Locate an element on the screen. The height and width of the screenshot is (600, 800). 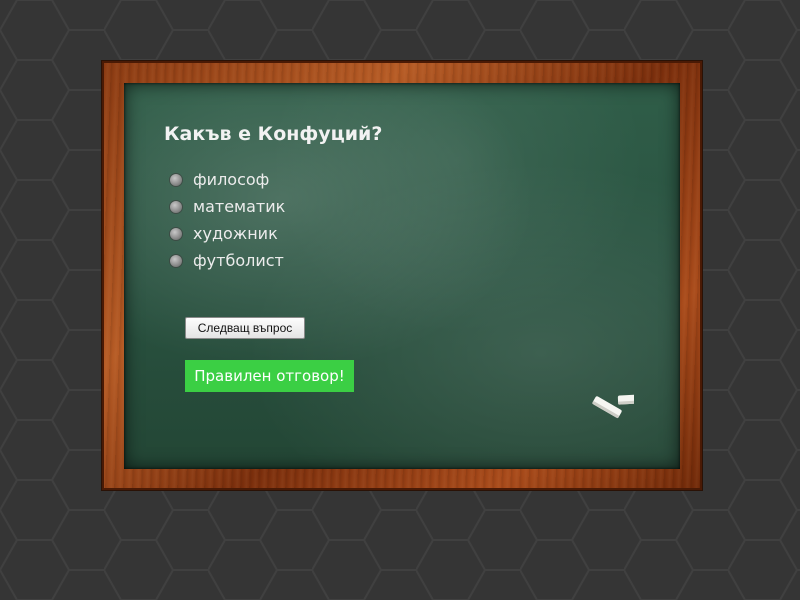
question-title: Какъв е Конфуций? is located at coordinates (273, 134).